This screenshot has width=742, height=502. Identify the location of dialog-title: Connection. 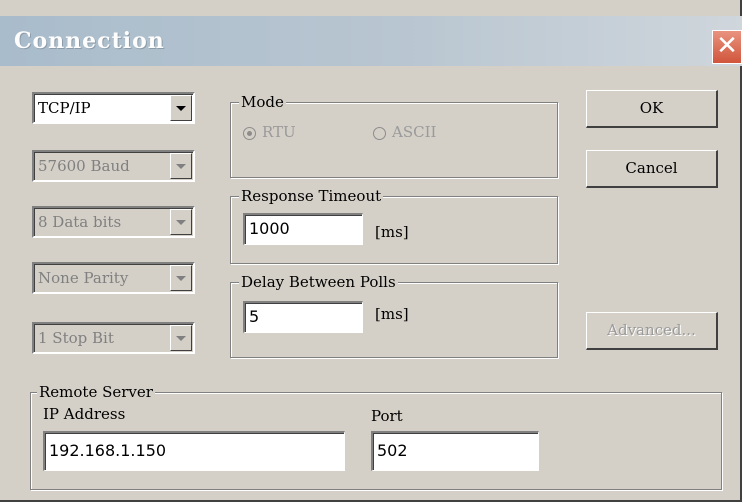
(89, 41).